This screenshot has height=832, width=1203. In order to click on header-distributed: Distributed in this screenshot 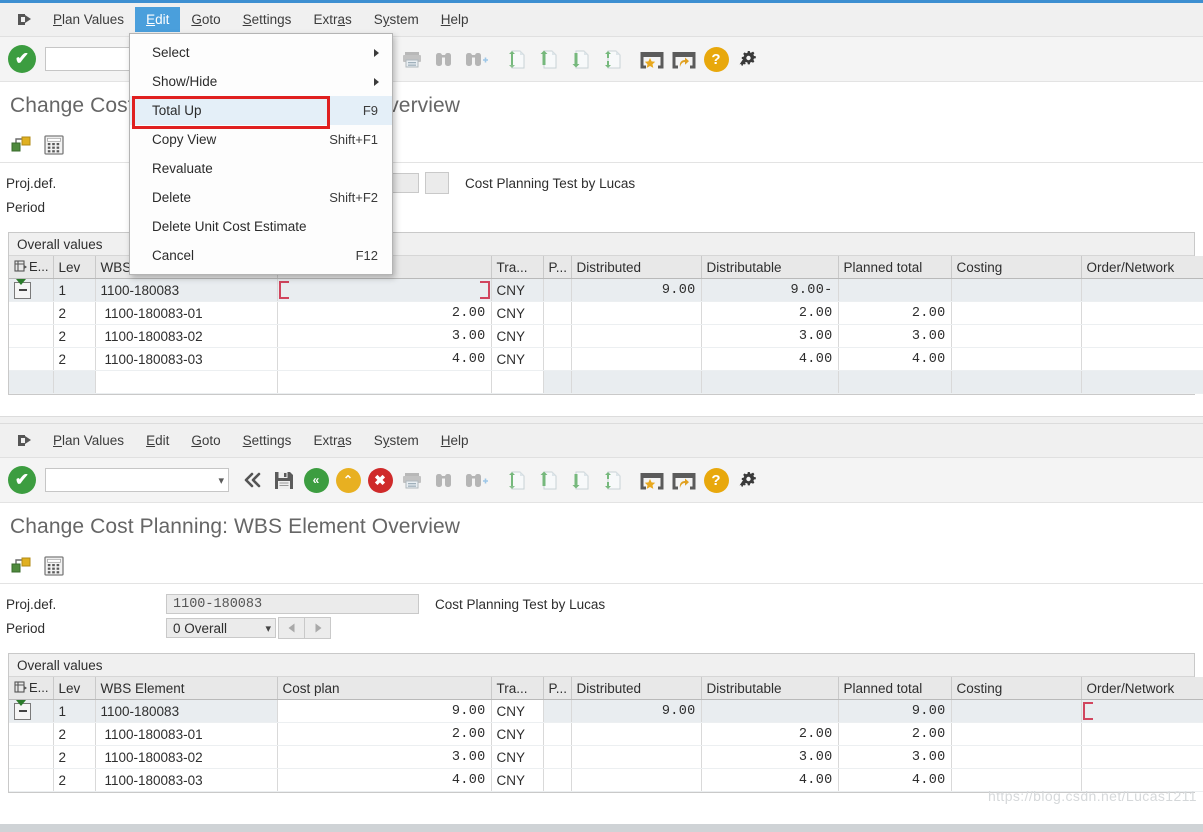, I will do `click(636, 688)`.